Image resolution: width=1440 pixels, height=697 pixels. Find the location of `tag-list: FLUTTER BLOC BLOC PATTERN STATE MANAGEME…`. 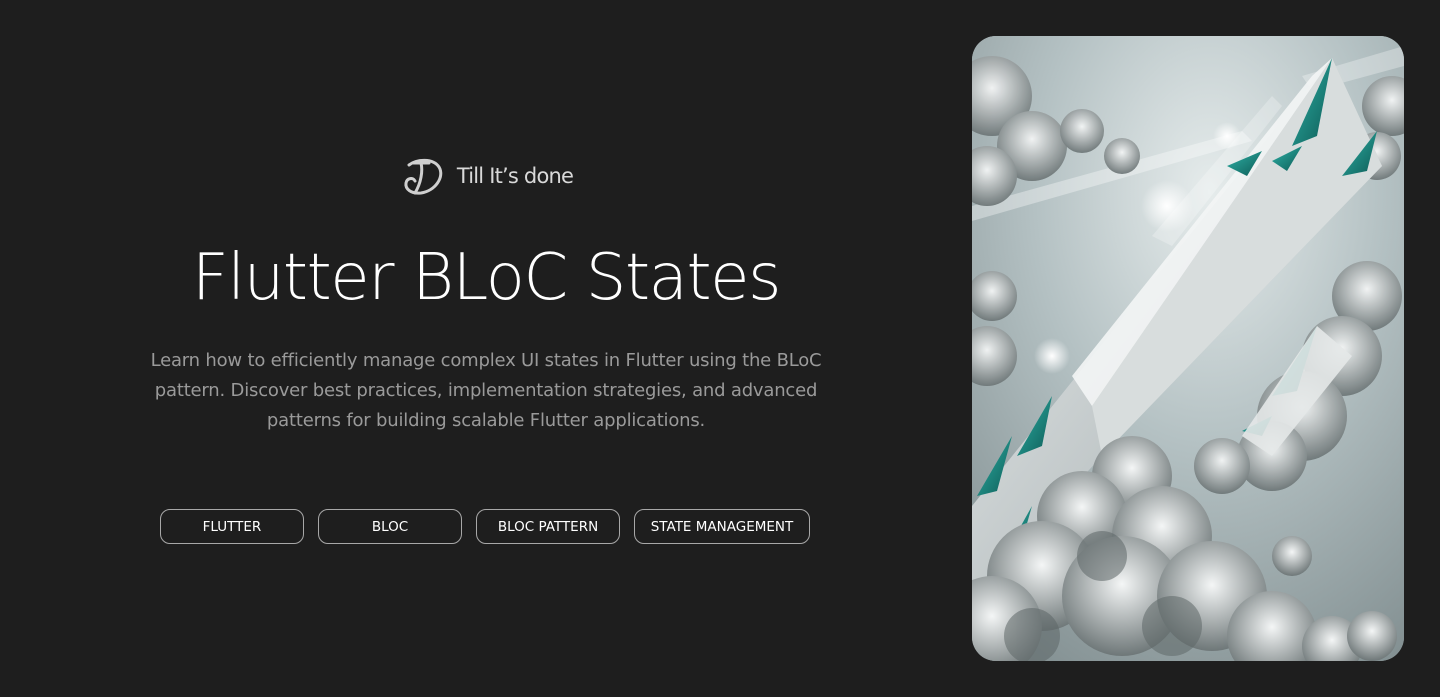

tag-list: FLUTTER BLOC BLOC PATTERN STATE MANAGEME… is located at coordinates (490, 526).